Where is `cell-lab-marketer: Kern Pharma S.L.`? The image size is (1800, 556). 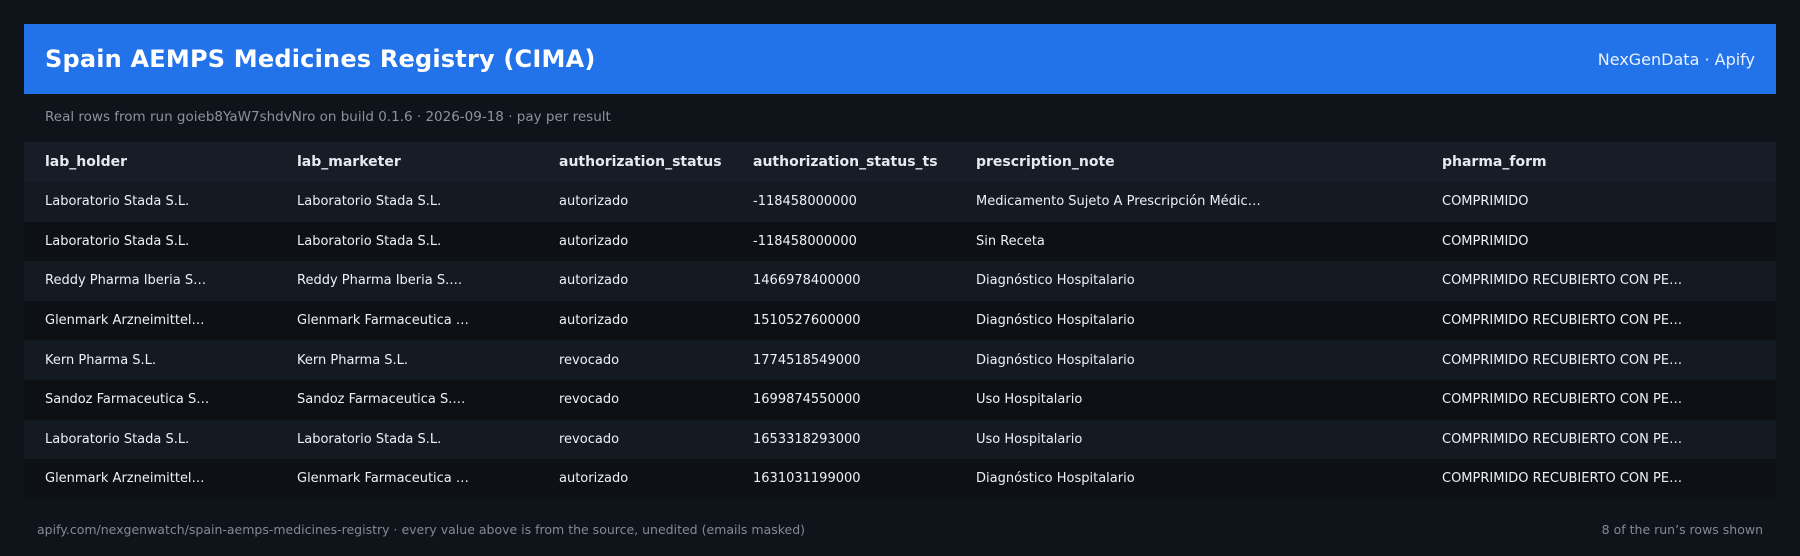
cell-lab-marketer: Kern Pharma S.L. is located at coordinates (353, 360).